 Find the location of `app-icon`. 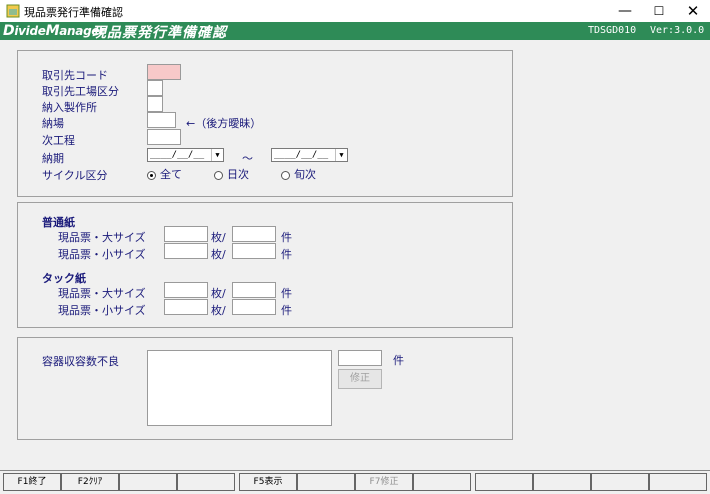

app-icon is located at coordinates (13, 11).